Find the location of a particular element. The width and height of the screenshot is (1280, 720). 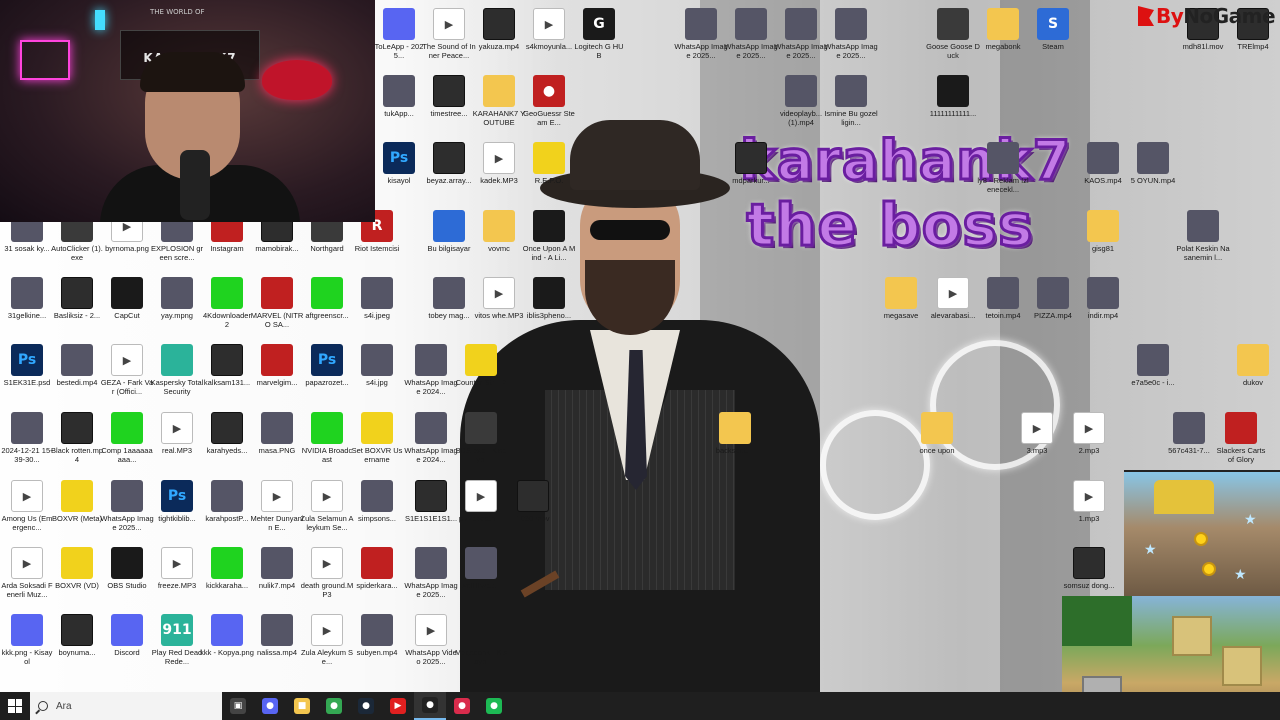

desktop-icon: Black rotten.mp4 is located at coordinates (77, 438).